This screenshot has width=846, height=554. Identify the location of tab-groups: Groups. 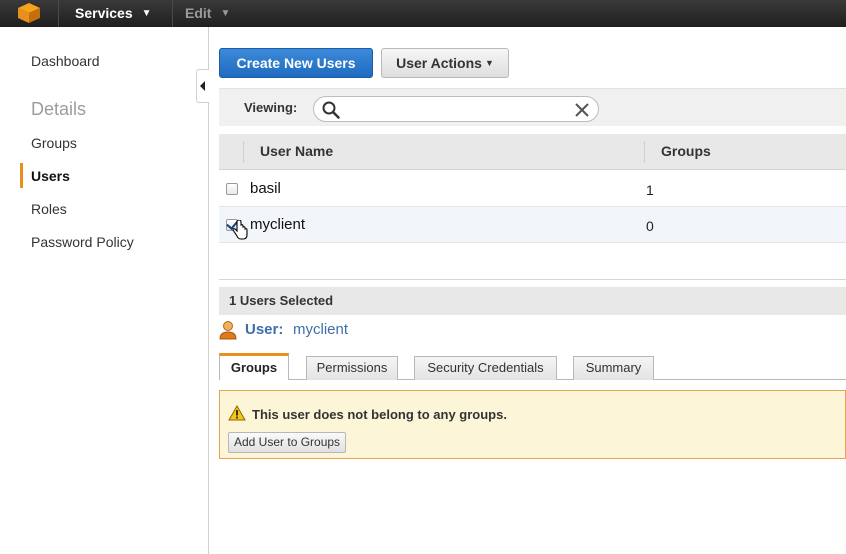
(254, 366).